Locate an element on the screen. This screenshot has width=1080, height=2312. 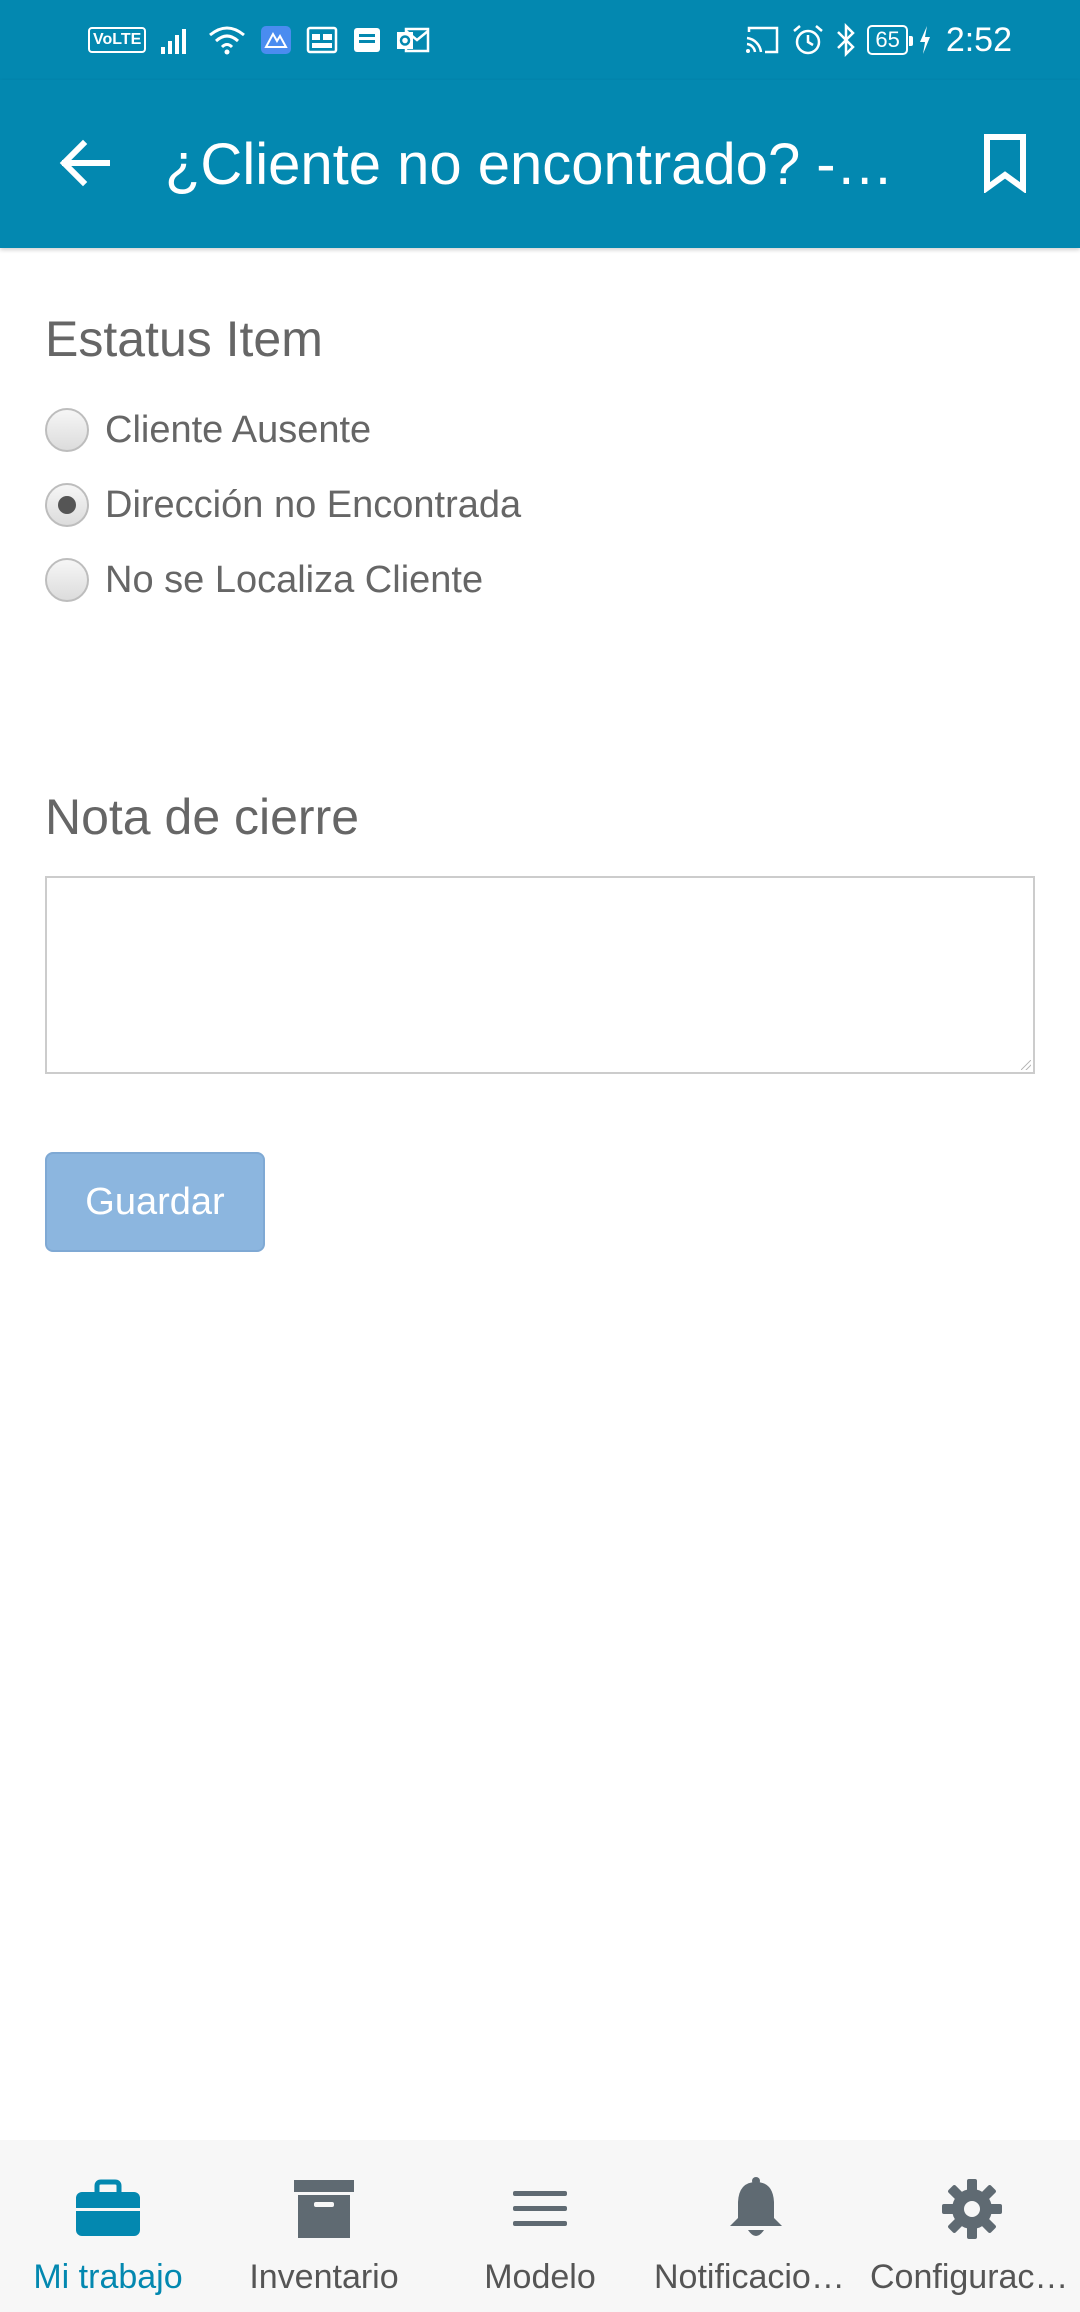
wifi-icon is located at coordinates (227, 40).